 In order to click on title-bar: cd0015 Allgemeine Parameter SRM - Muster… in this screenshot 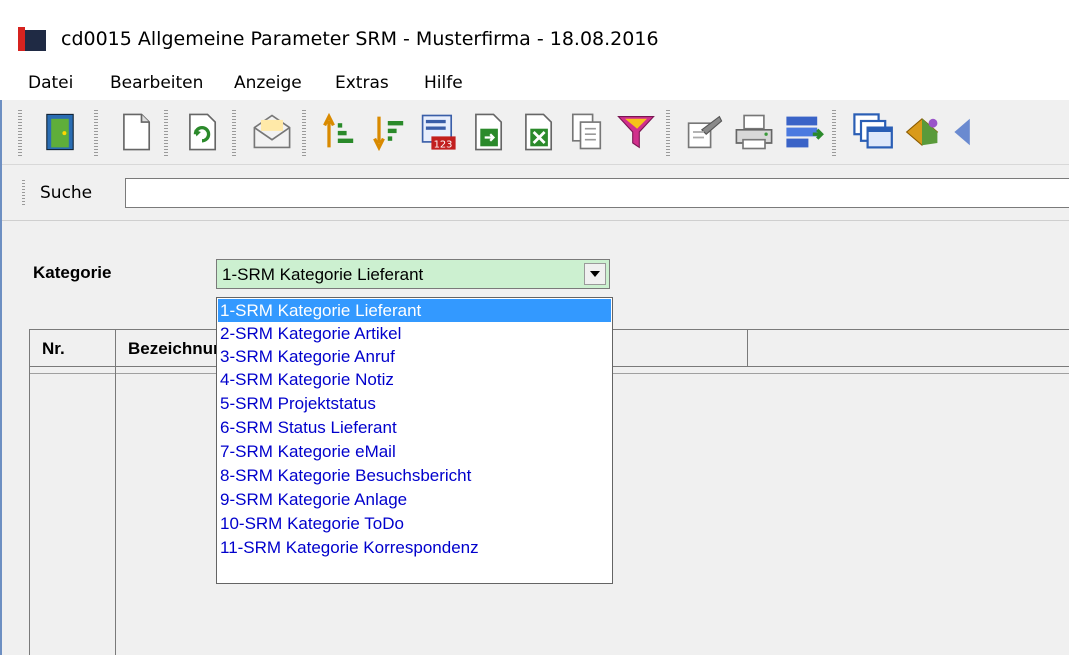, I will do `click(534, 32)`.